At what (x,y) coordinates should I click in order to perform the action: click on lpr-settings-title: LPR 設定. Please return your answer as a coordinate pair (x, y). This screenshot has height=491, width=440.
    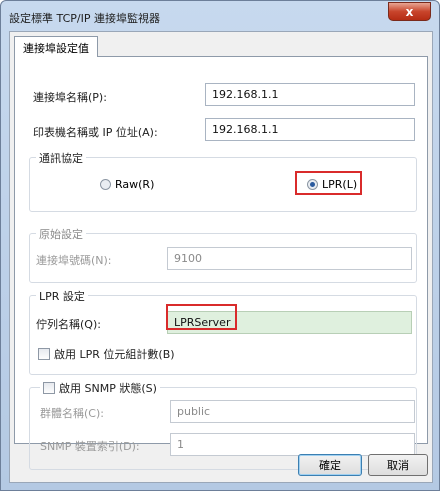
    Looking at the image, I should click on (62, 296).